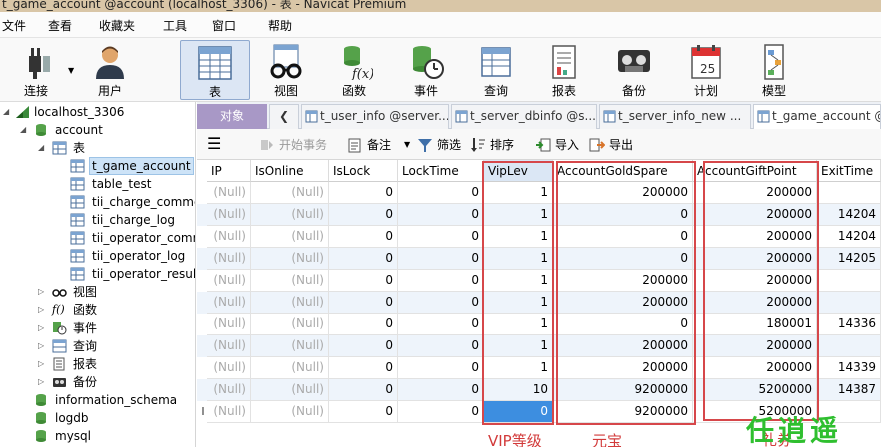 The image size is (881, 447). I want to click on menu-window: 窗口, so click(224, 25).